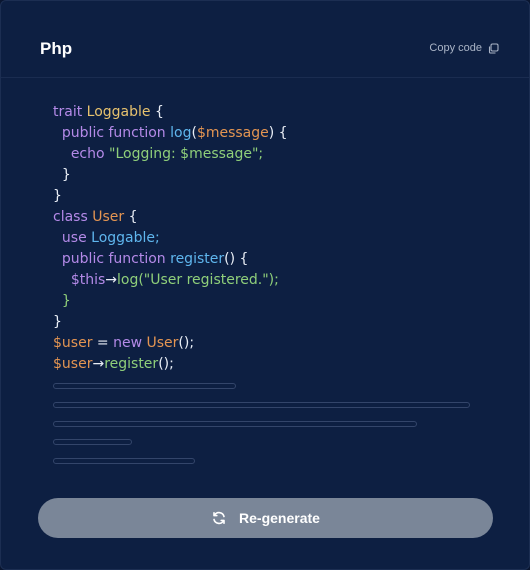 The height and width of the screenshot is (570, 530). What do you see at coordinates (279, 518) in the screenshot?
I see `regenerate-label: Re-generate` at bounding box center [279, 518].